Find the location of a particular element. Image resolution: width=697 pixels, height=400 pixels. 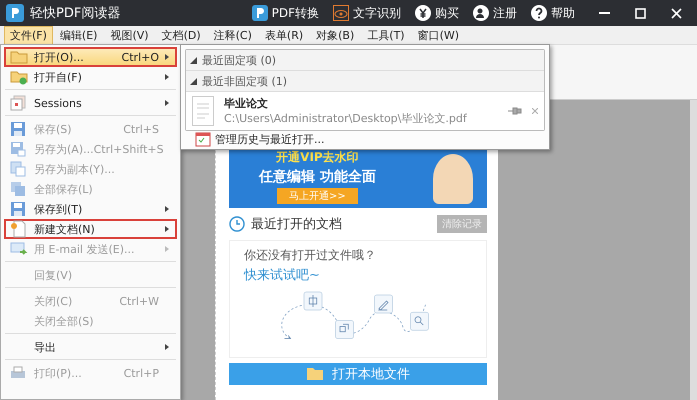

menu-item: 新建文档(N) is located at coordinates (90, 229).